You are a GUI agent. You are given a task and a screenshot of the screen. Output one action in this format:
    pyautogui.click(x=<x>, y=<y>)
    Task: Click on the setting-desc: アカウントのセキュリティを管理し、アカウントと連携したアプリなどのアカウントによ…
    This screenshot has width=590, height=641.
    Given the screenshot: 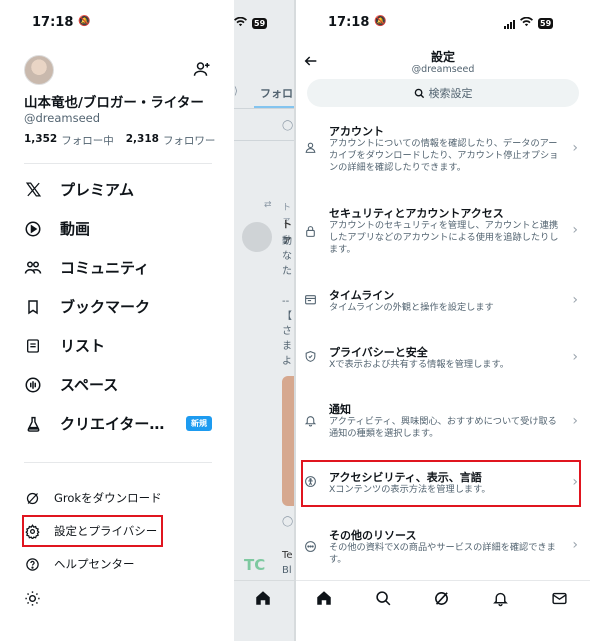 What is the action you would take?
    pyautogui.click(x=444, y=238)
    